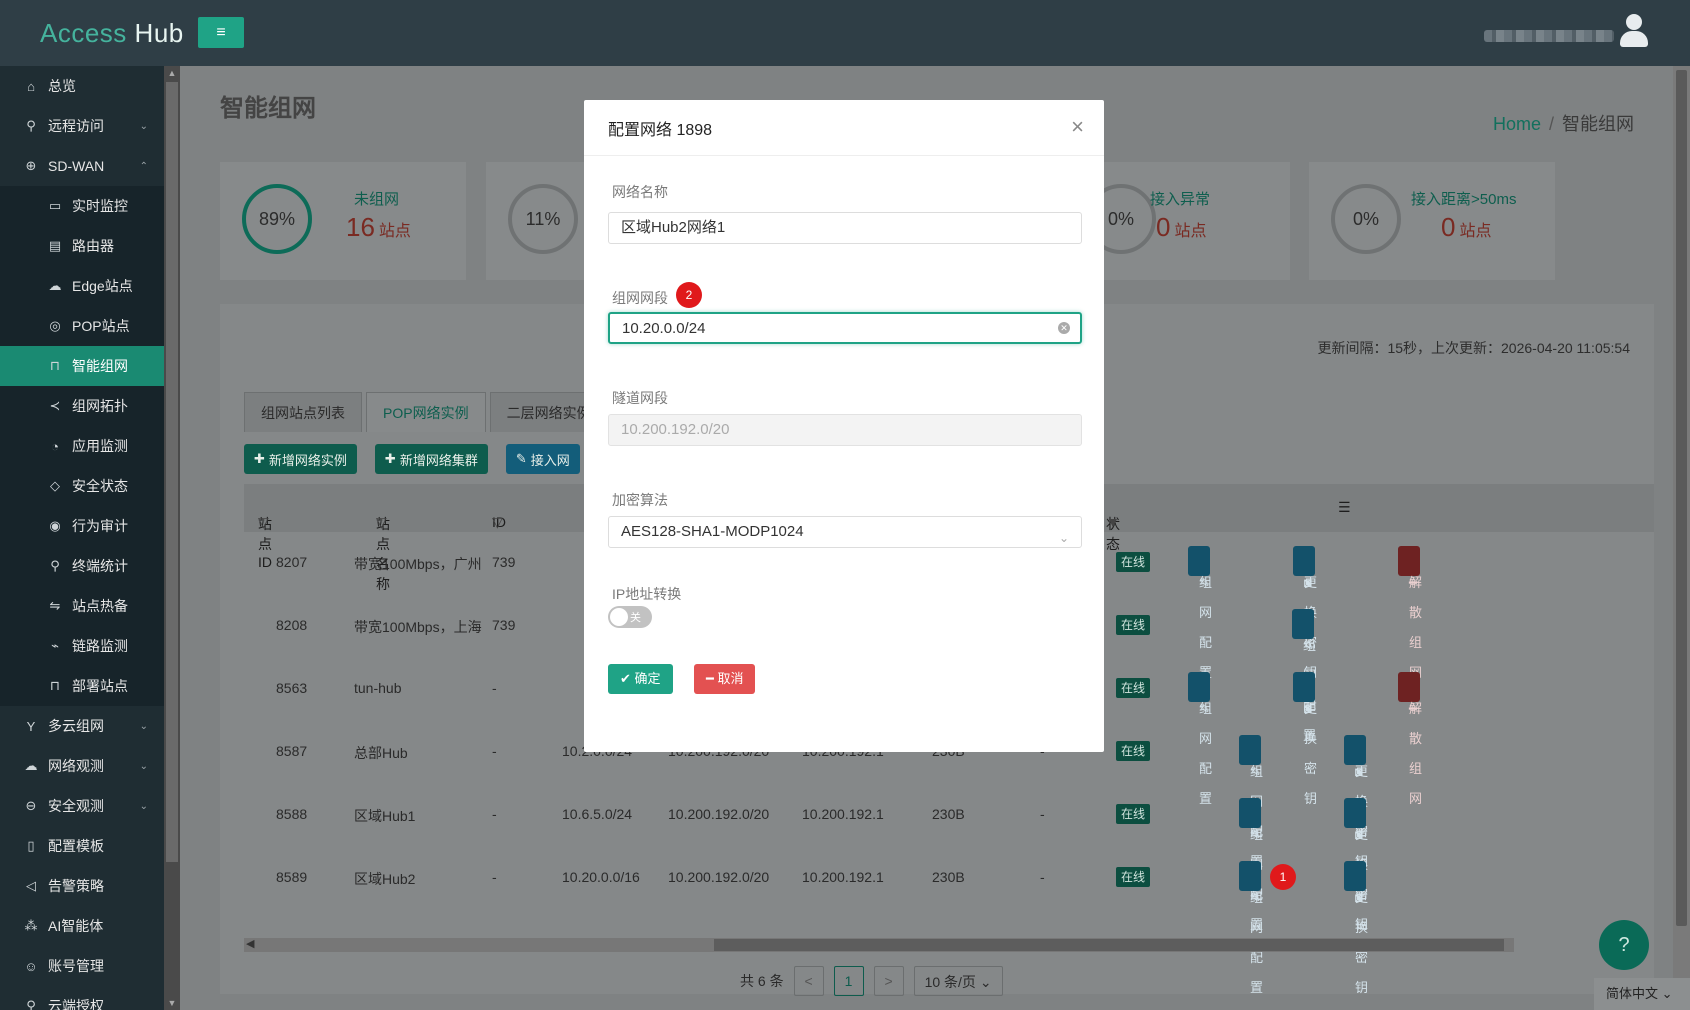 This screenshot has width=1690, height=1010. What do you see at coordinates (543, 219) in the screenshot?
I see `percent-ring: 11%` at bounding box center [543, 219].